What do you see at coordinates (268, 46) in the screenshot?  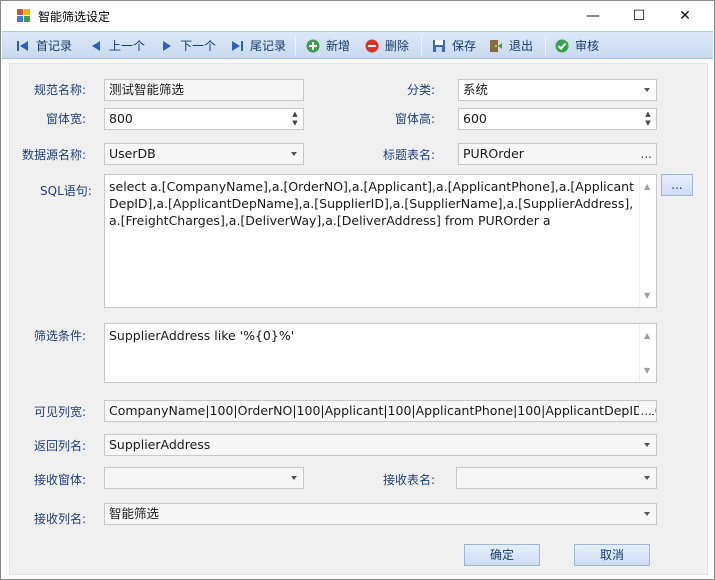 I see `last-record-label: 尾记录` at bounding box center [268, 46].